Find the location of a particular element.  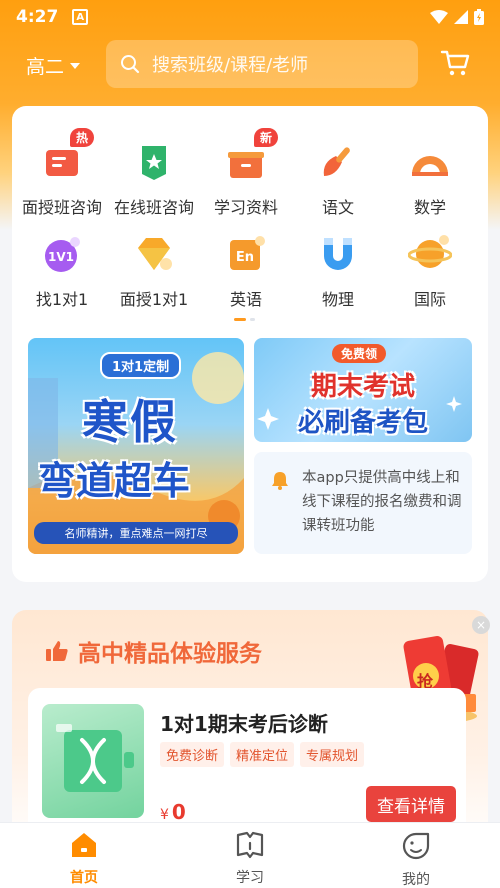

section-title: 高中精品体验服务 is located at coordinates (153, 651).